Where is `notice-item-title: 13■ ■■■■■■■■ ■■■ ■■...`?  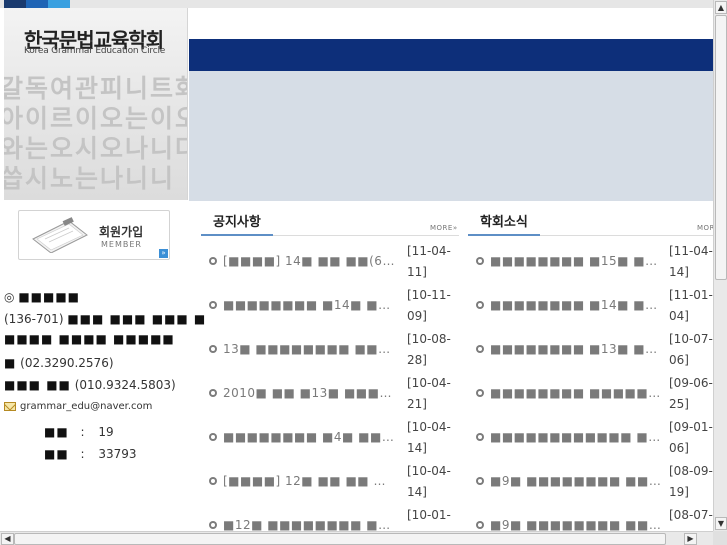 notice-item-title: 13■ ■■■■■■■■ ■■■ ■■... is located at coordinates (309, 349).